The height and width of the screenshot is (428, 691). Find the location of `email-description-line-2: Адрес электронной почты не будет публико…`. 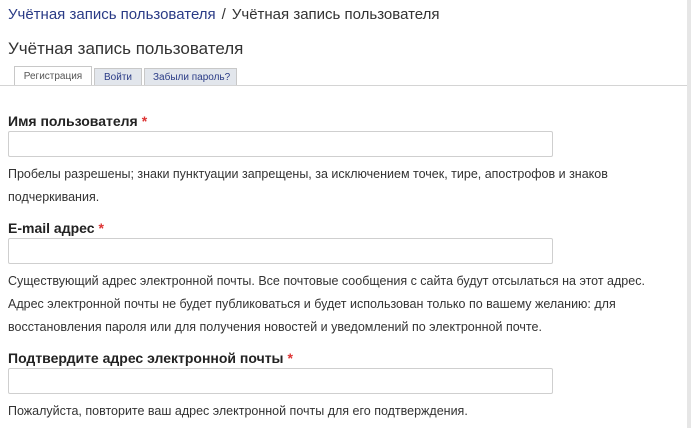

email-description-line-2: Адрес электронной почты не будет публико… is located at coordinates (312, 304).